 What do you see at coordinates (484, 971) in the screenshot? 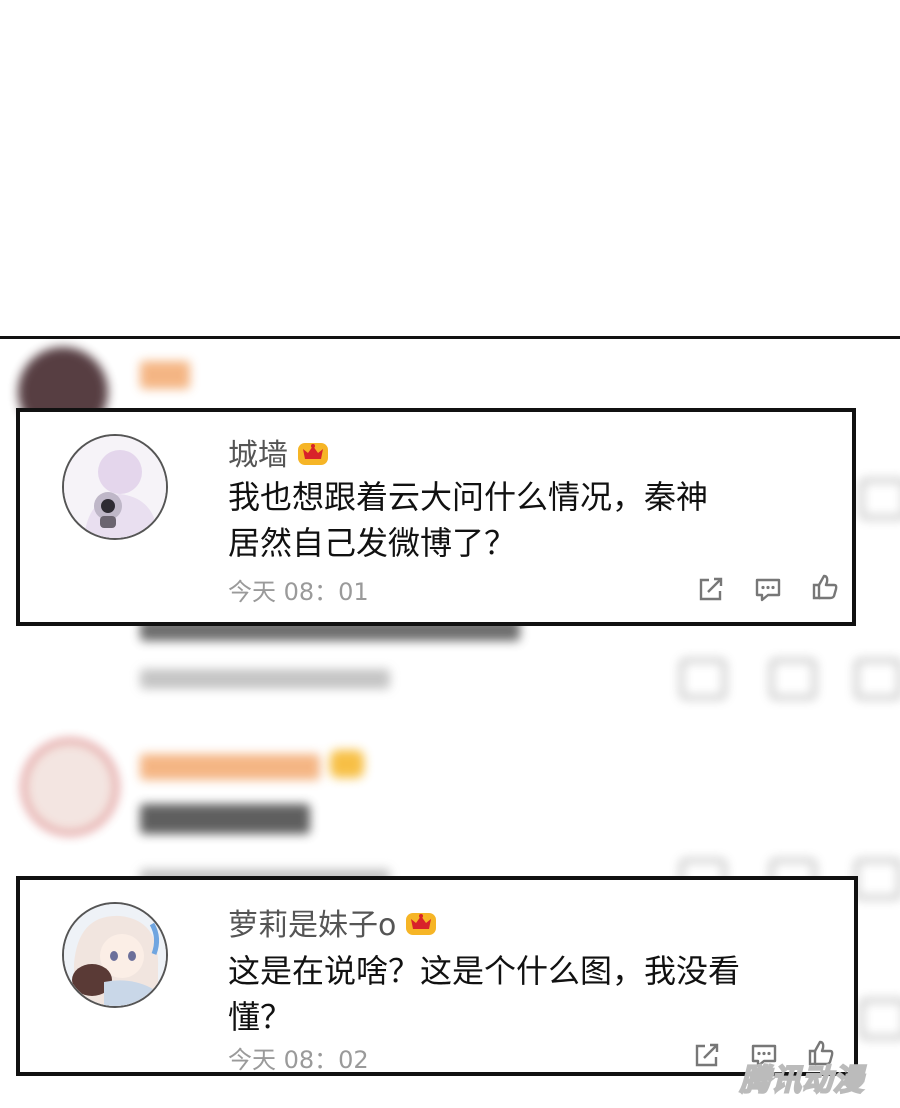
I see `comment-line: 这是在说啥？这是个什么图，我没看` at bounding box center [484, 971].